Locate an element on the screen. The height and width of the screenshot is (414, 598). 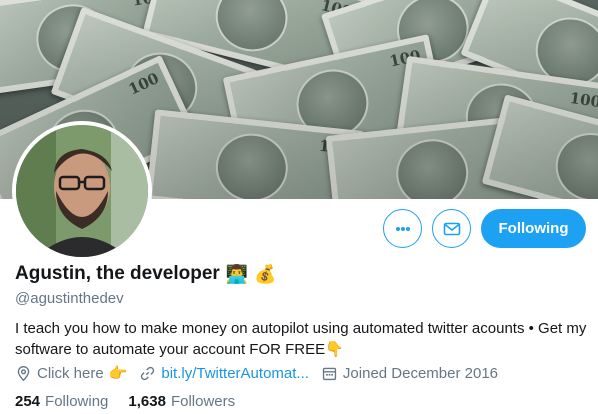
followers-label: Followers is located at coordinates (203, 401).